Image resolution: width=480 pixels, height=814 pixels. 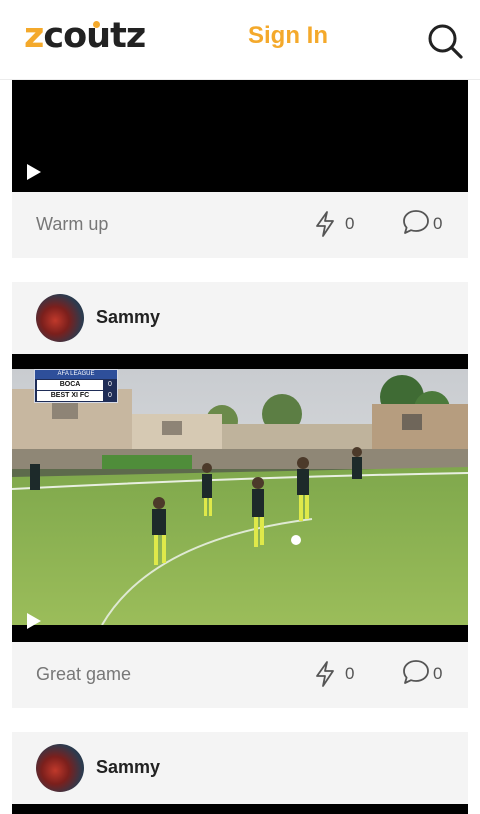 I want to click on post-caption: Great game, so click(x=84, y=674).